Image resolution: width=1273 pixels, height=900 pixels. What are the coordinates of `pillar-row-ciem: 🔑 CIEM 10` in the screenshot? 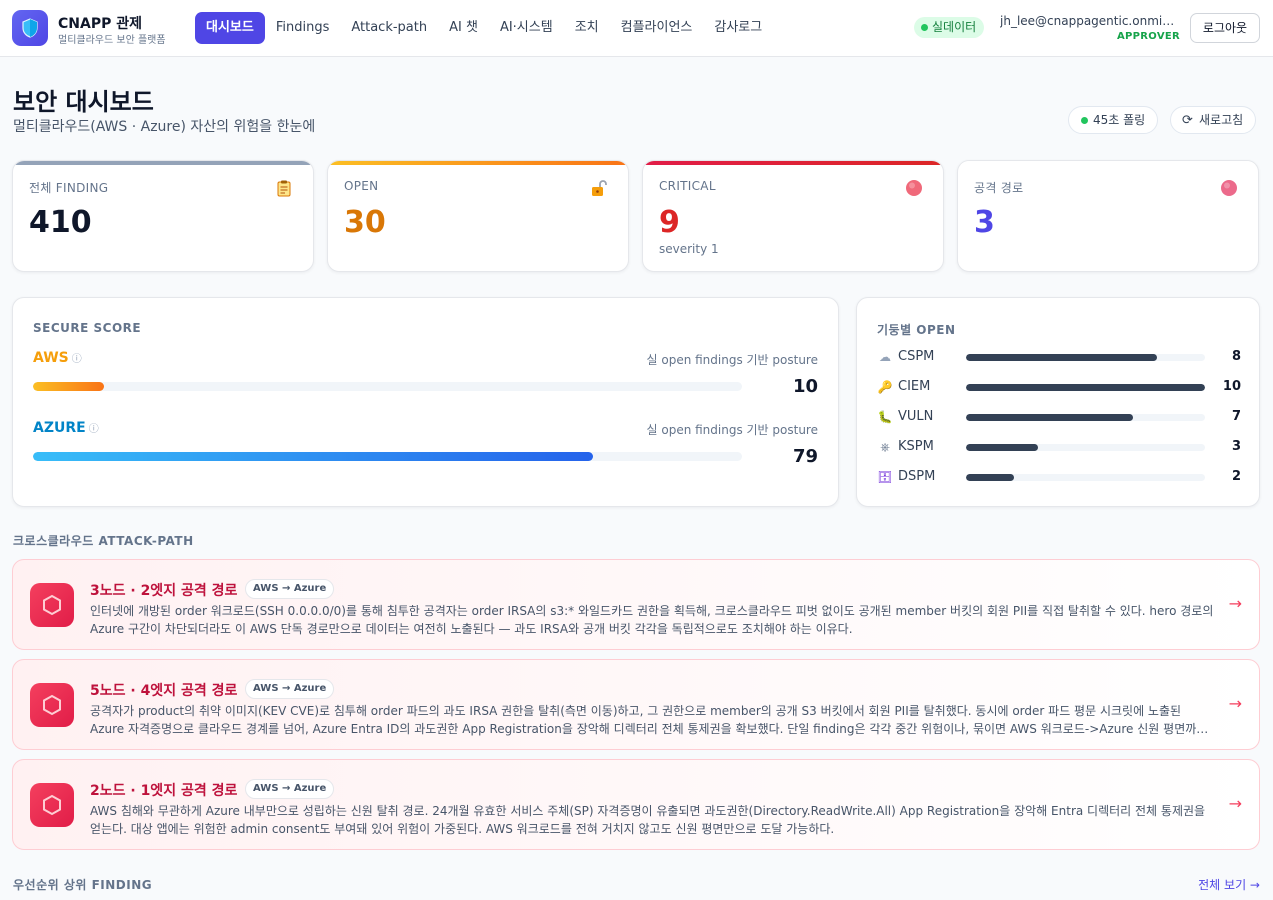 It's located at (1059, 388).